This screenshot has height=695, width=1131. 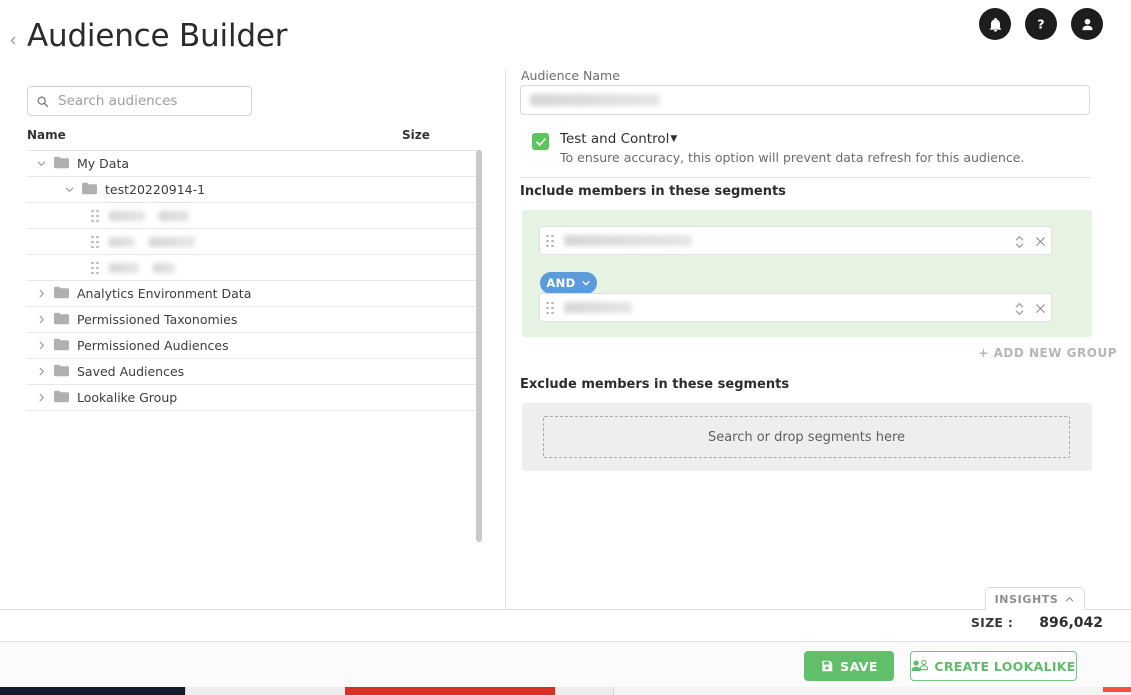 I want to click on insights-tab: INSIGHTS, so click(x=1035, y=598).